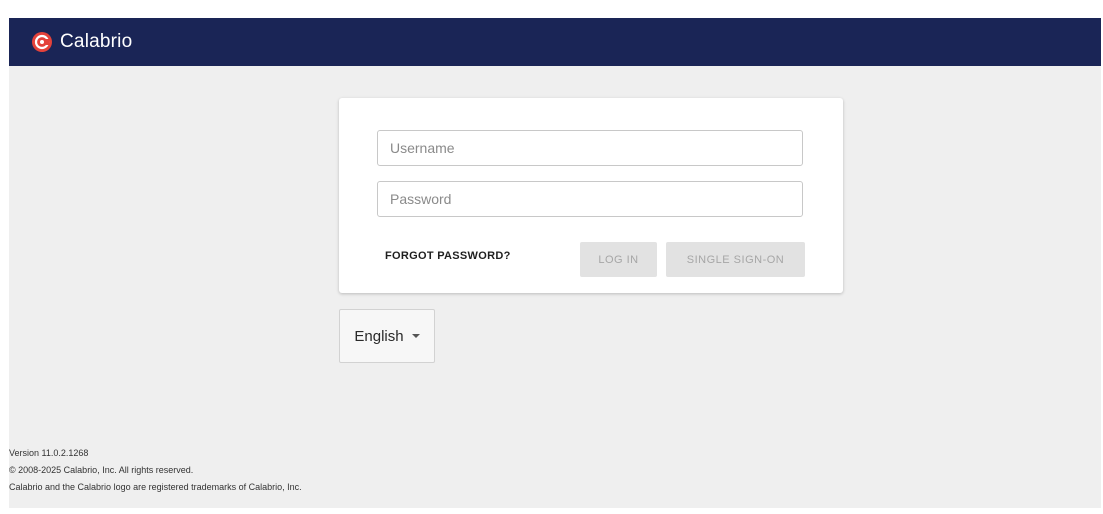  Describe the element at coordinates (379, 336) in the screenshot. I see `language-selected: English` at that location.